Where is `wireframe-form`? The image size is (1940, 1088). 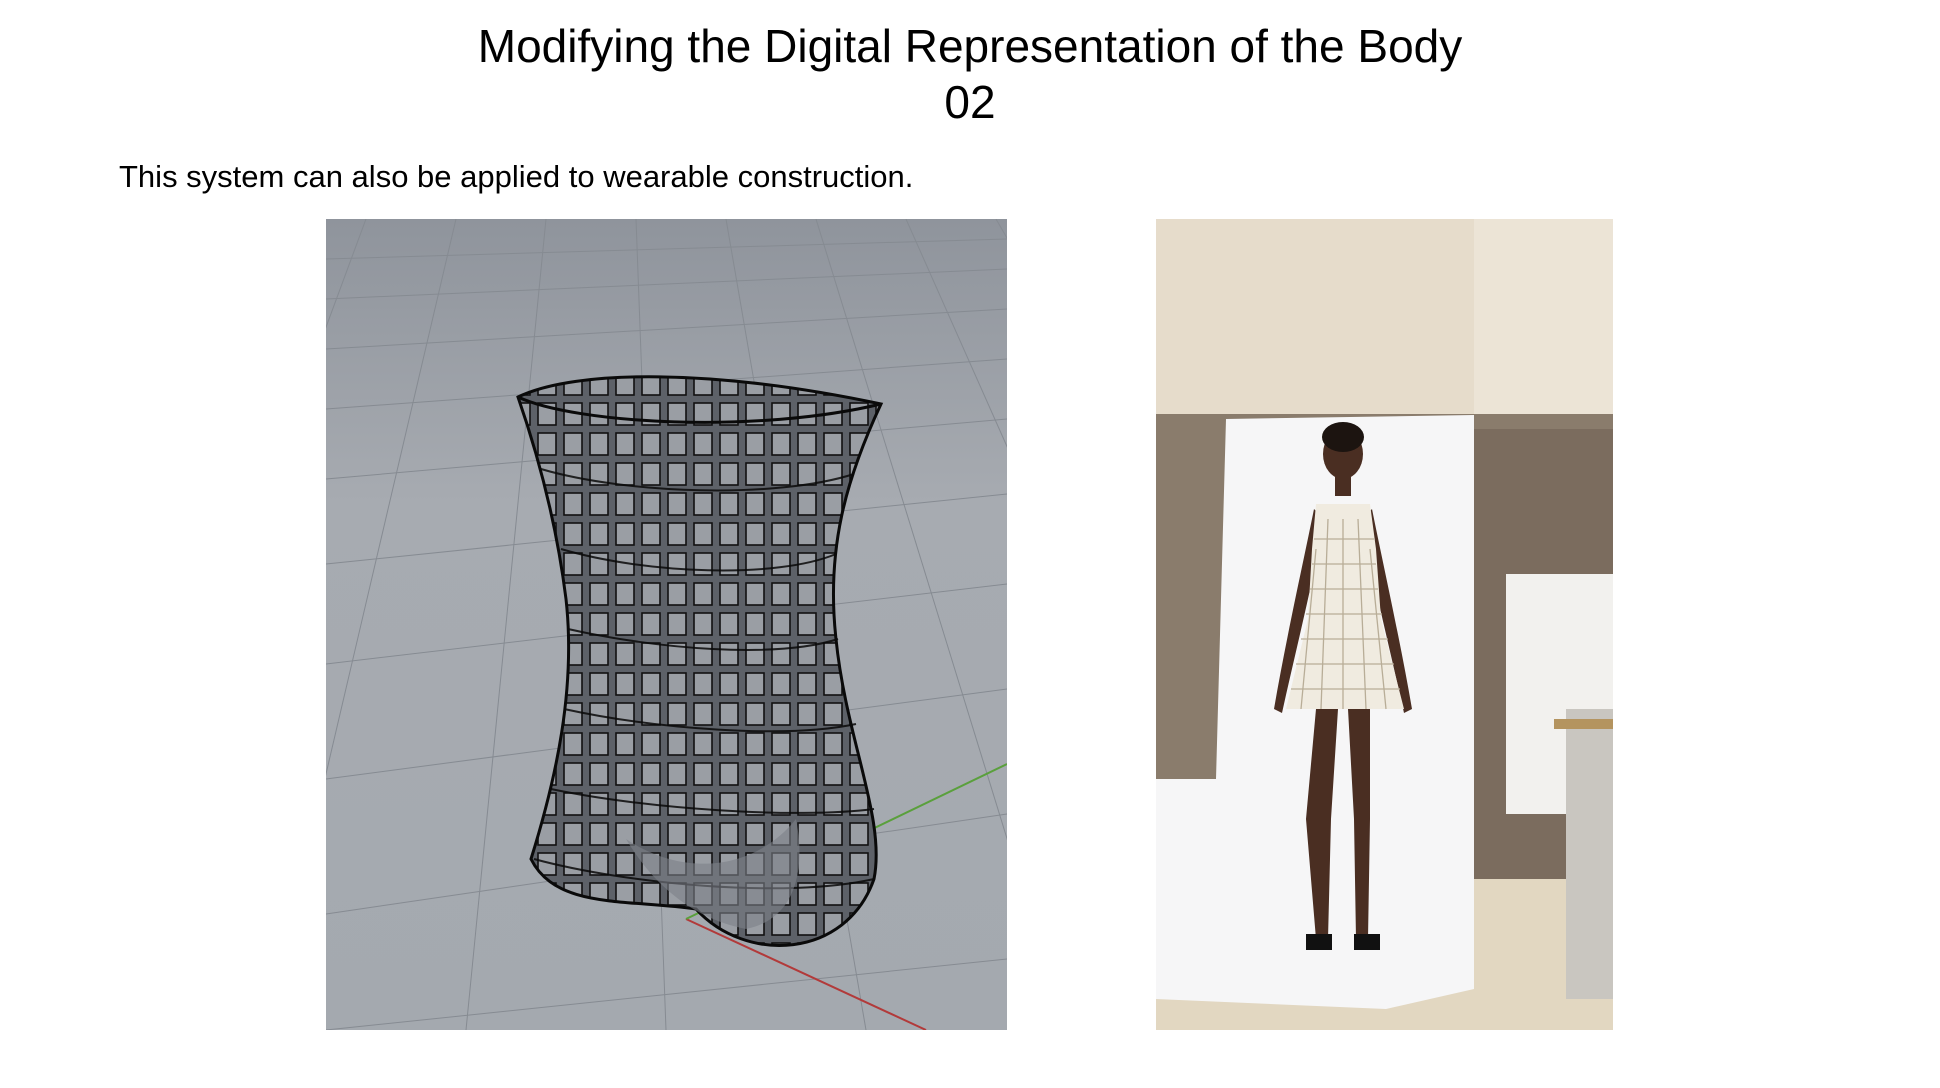
wireframe-form is located at coordinates (700, 661).